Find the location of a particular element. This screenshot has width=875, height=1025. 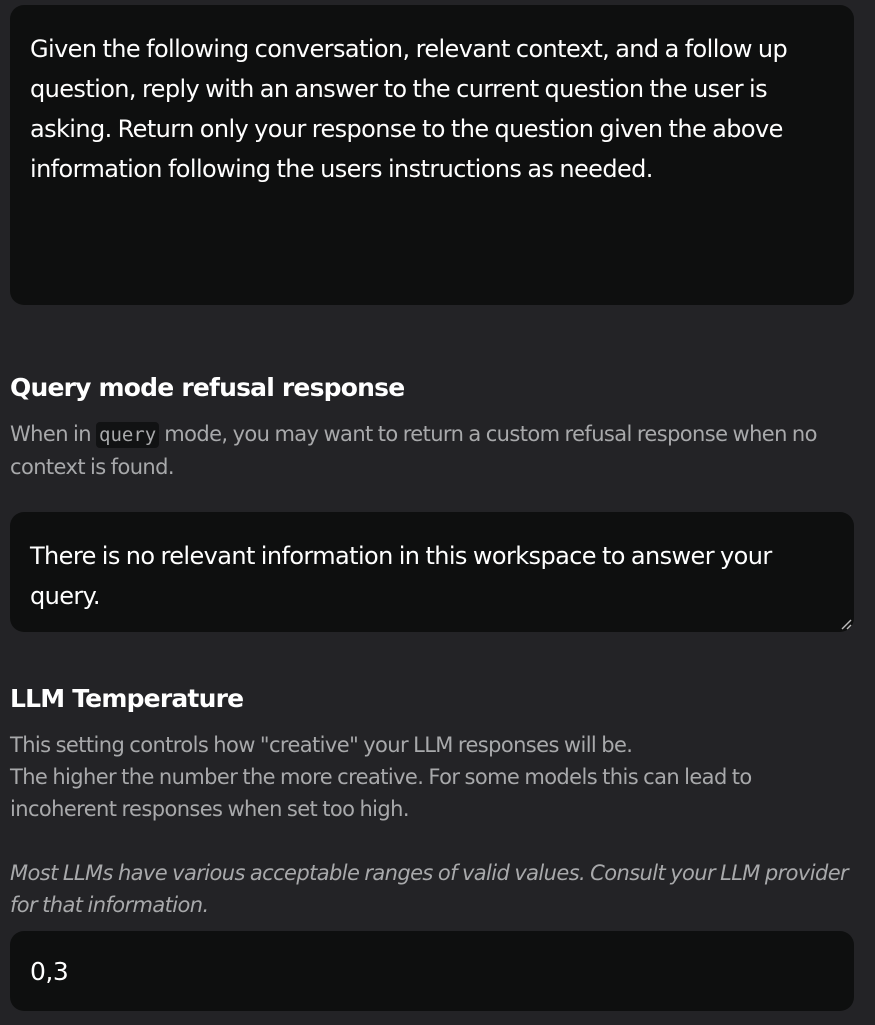

refusal-response-title: Query mode refusal response is located at coordinates (207, 387).